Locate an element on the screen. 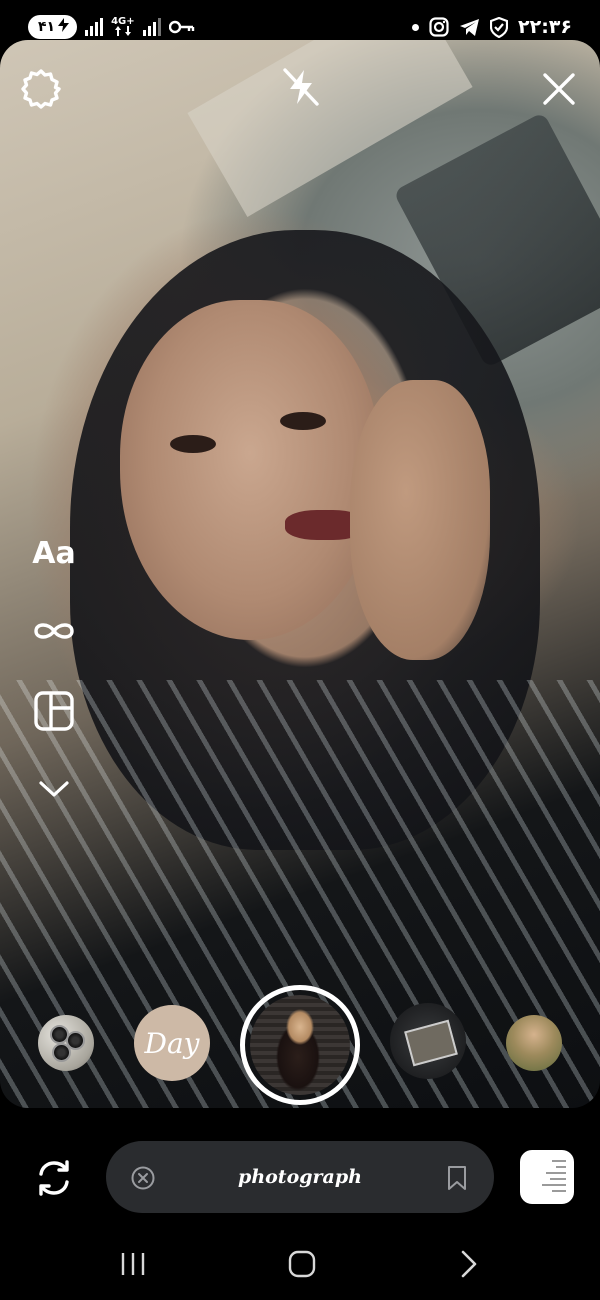 This screenshot has height=1300, width=600. boomerang-button is located at coordinates (54, 631).